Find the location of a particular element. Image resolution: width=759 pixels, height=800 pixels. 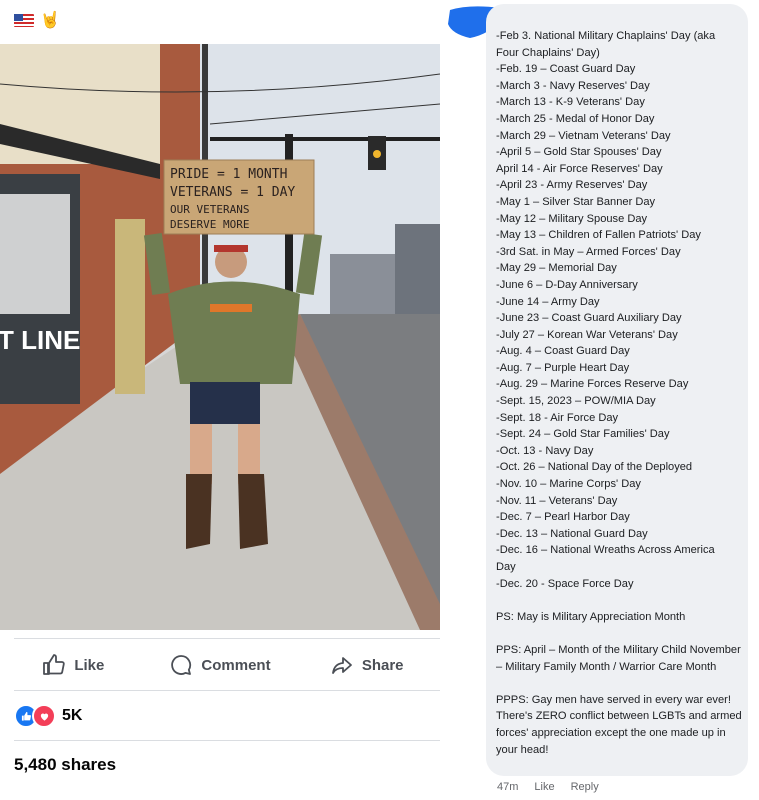

comment-line: -3rd Sat. in May – Armed Forces' Day is located at coordinates (588, 251).